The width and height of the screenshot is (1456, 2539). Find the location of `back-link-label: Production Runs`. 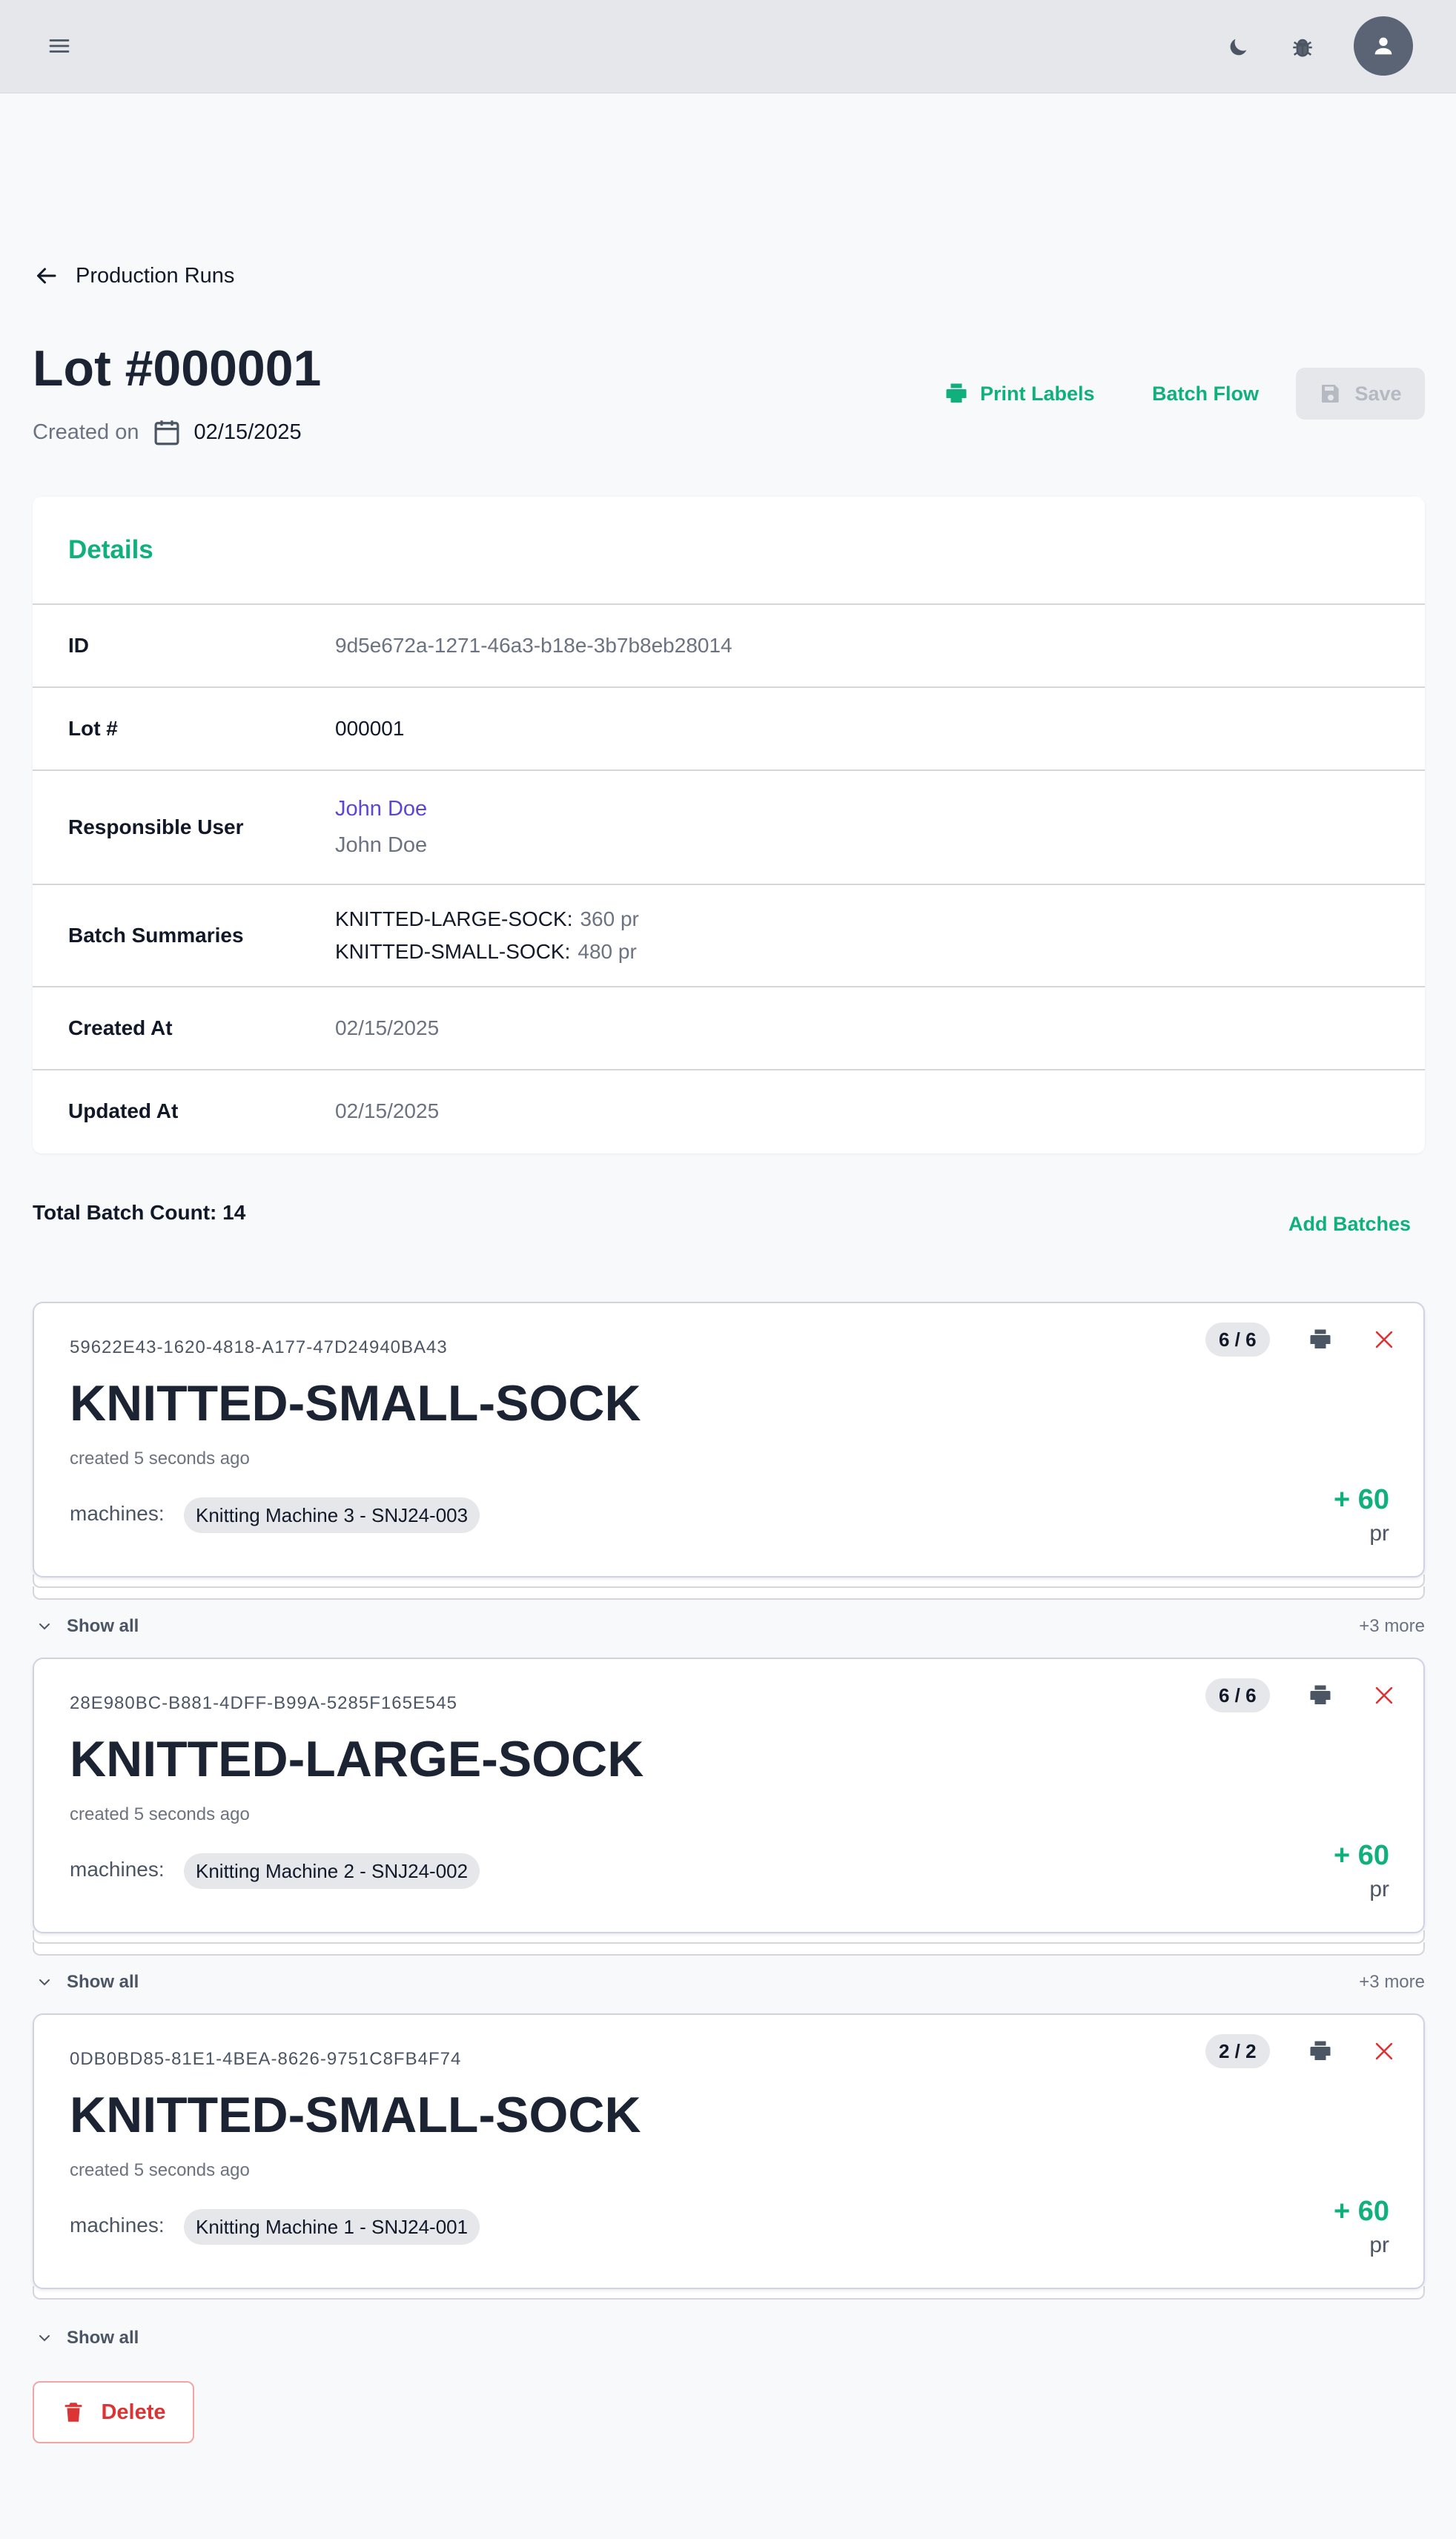

back-link-label: Production Runs is located at coordinates (156, 275).